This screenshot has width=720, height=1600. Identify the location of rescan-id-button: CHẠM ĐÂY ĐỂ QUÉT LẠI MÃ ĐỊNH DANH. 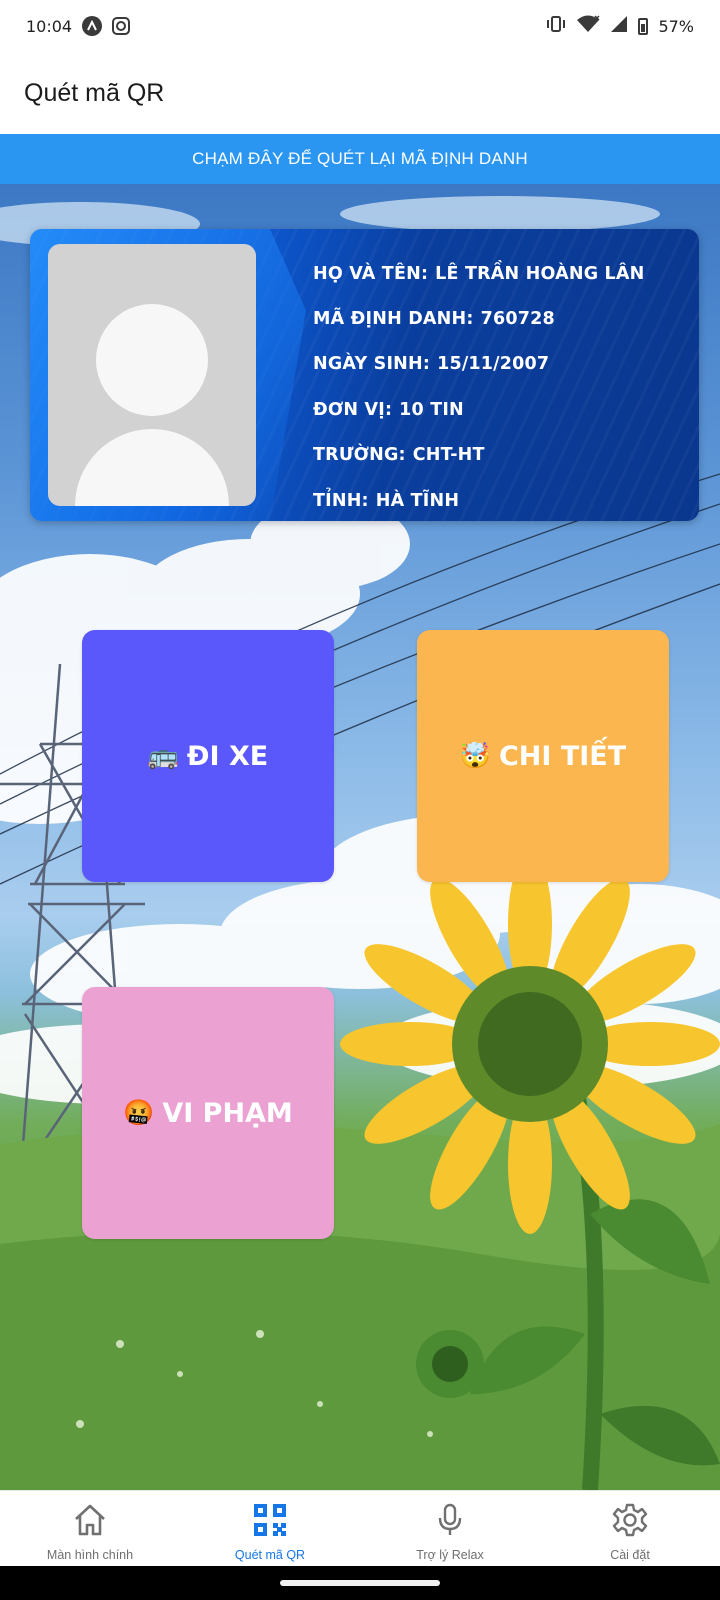
(360, 159).